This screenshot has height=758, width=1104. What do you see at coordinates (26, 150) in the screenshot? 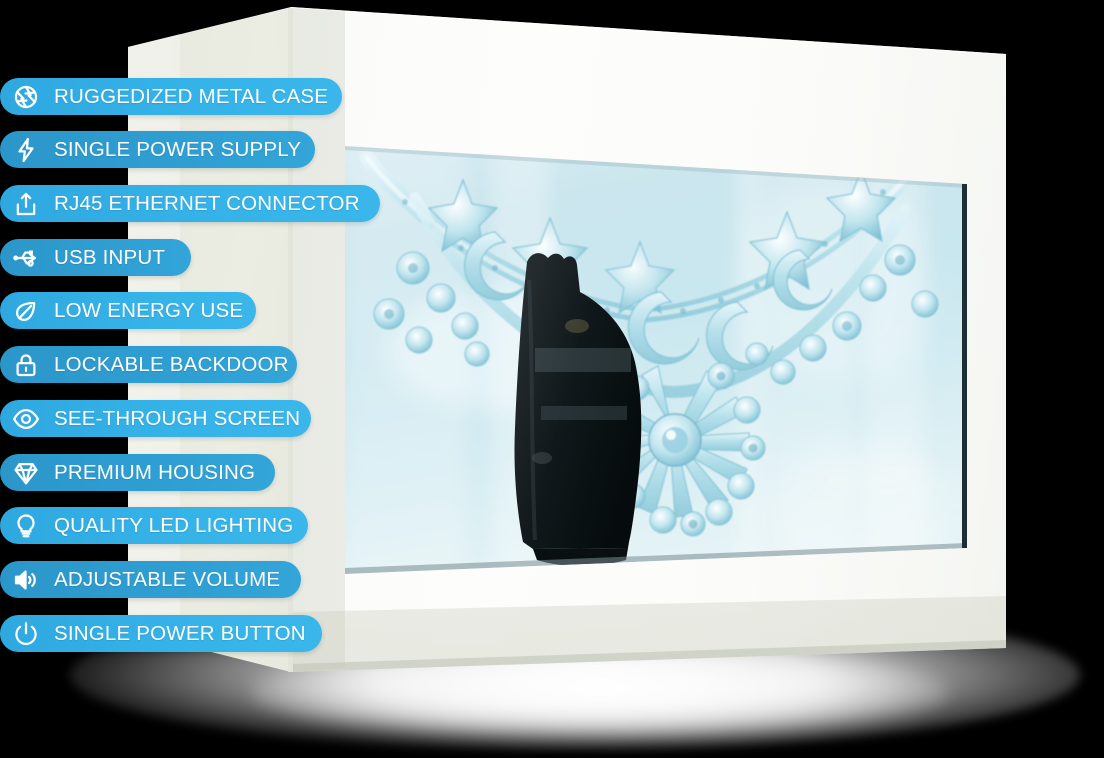
I see `bolt-icon` at bounding box center [26, 150].